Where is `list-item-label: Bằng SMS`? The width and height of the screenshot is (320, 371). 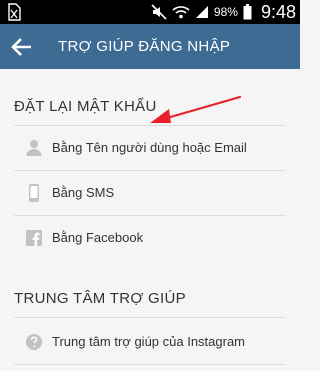 list-item-label: Bằng SMS is located at coordinates (83, 192).